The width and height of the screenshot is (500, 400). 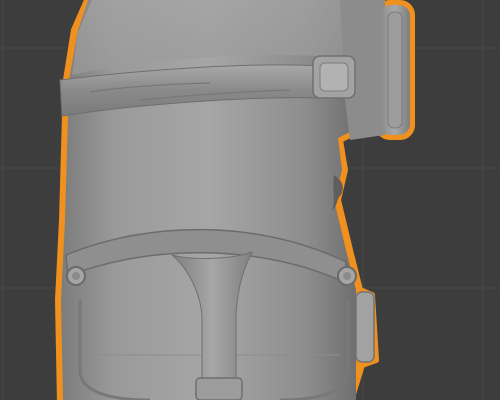 I want to click on overalls-button-left-center, so click(x=76, y=276).